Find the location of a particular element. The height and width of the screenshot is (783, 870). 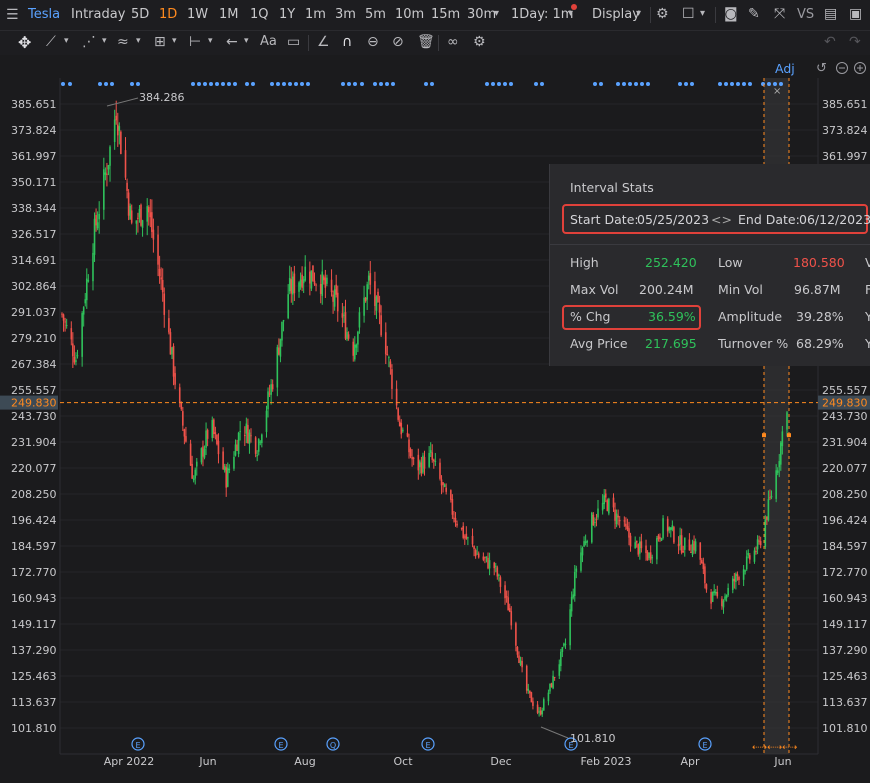

period-tab-1y: 1Y is located at coordinates (287, 15).